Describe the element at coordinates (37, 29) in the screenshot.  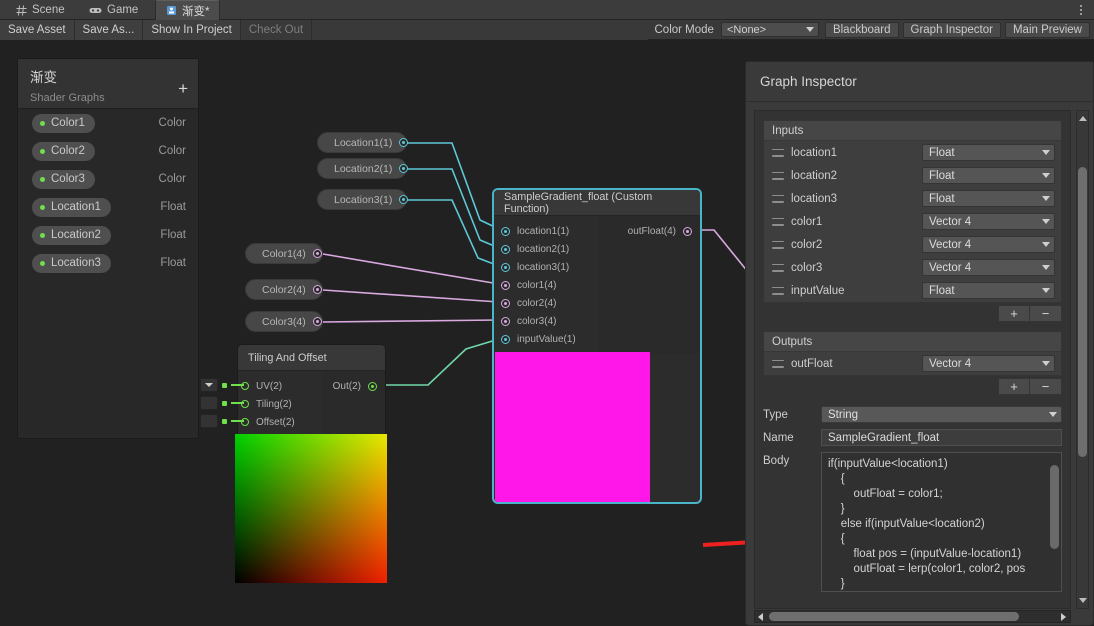
I see `save-asset-button: Save Asset` at that location.